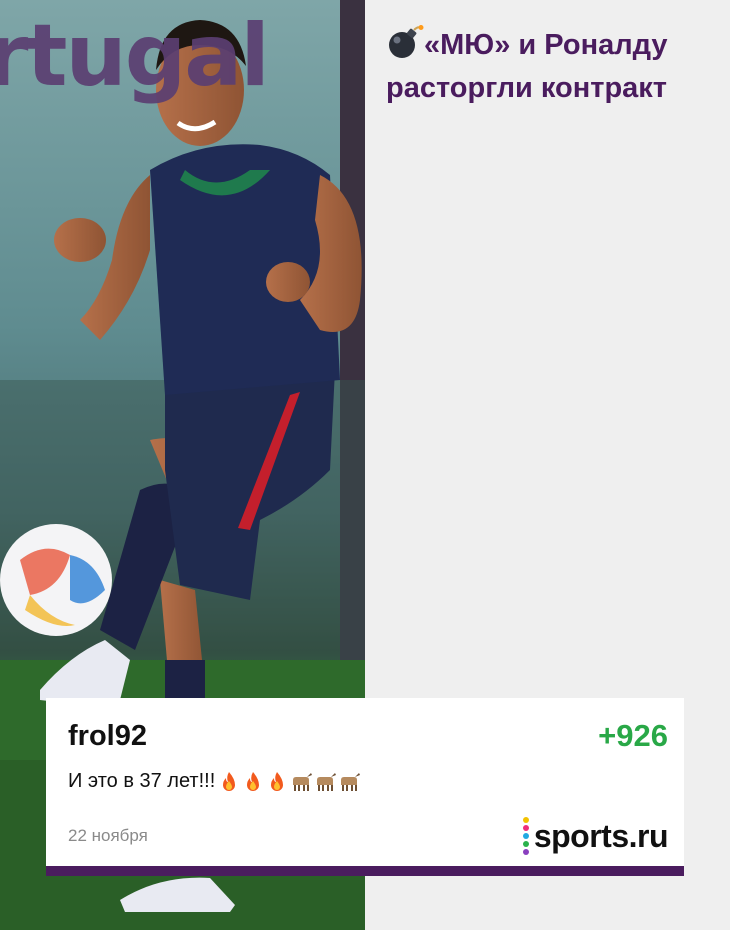  I want to click on logo-text: sports.ru, so click(601, 835).